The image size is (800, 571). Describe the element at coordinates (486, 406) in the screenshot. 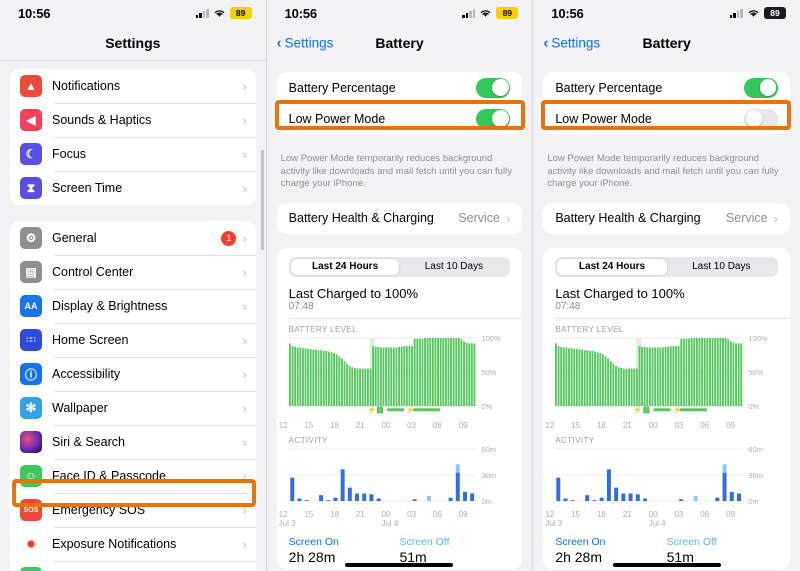

I see `svg-text: 0%` at that location.